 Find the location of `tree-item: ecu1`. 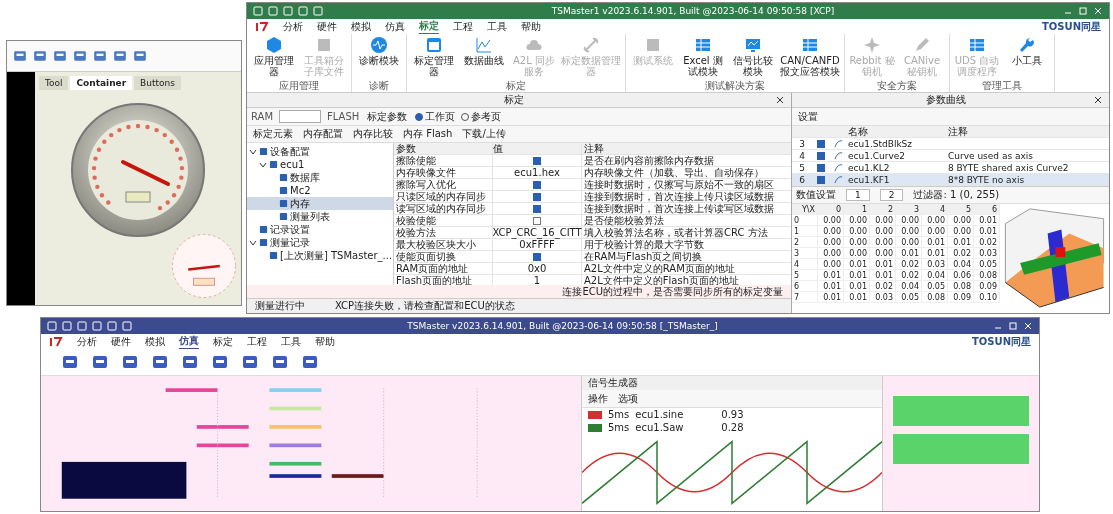

tree-item: ecu1 is located at coordinates (320, 164).